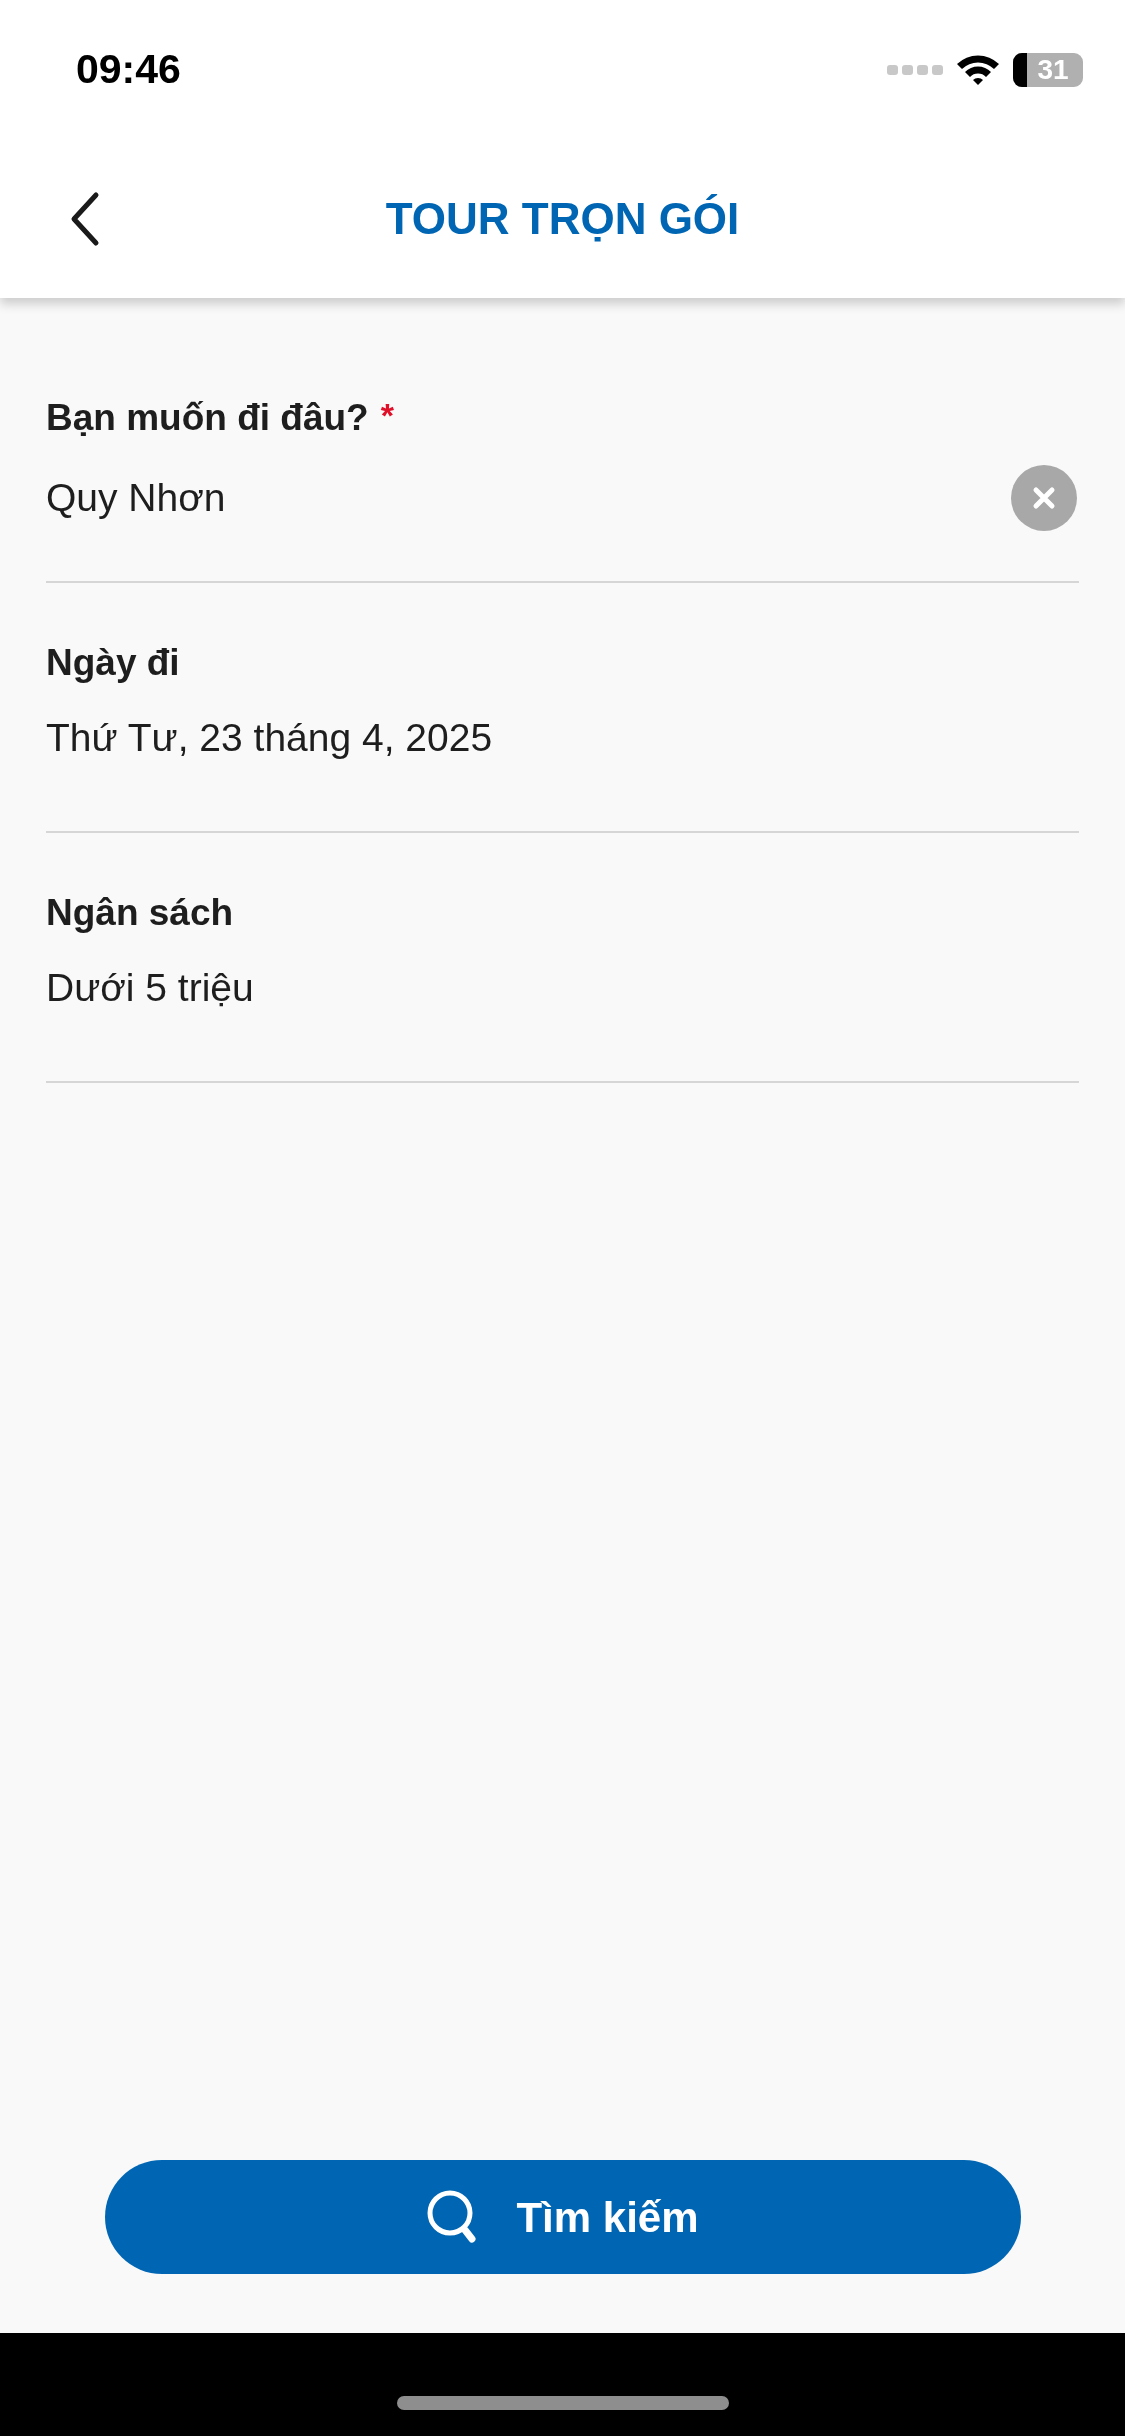 This screenshot has width=1125, height=2436. Describe the element at coordinates (978, 70) in the screenshot. I see `wifi-icon` at that location.